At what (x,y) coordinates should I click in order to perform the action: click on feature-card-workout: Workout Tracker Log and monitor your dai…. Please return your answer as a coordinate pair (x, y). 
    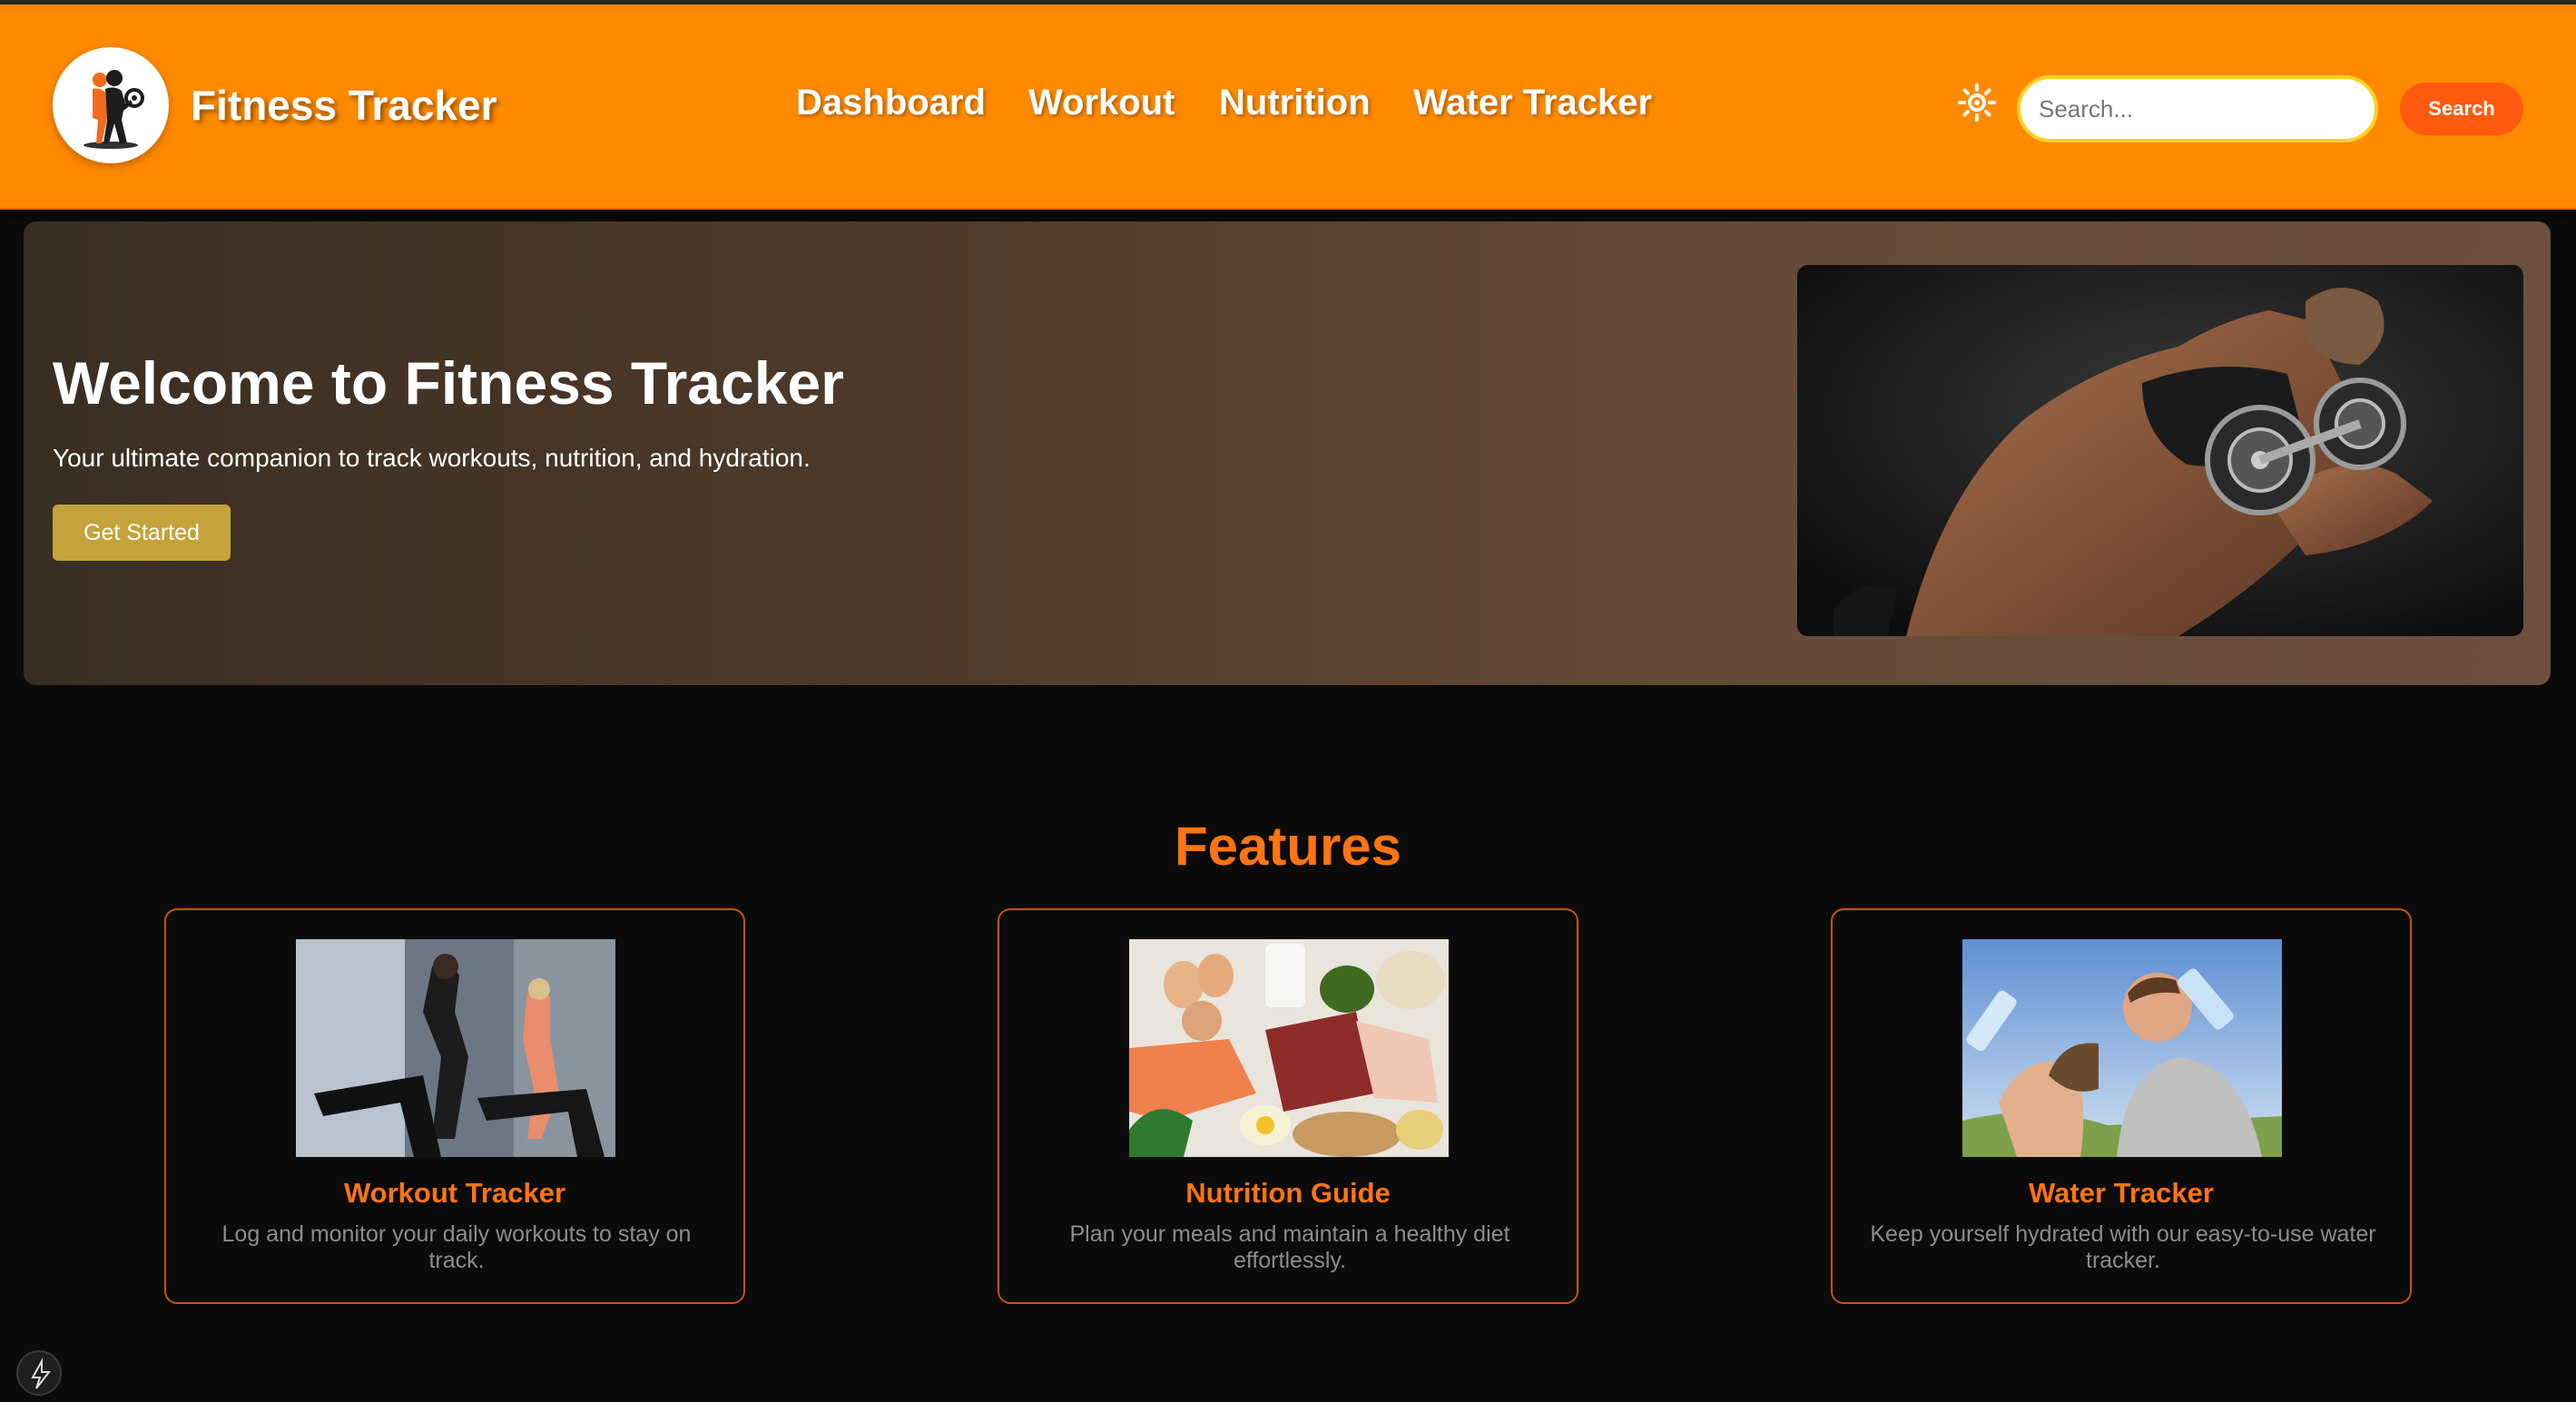
    Looking at the image, I should click on (454, 1106).